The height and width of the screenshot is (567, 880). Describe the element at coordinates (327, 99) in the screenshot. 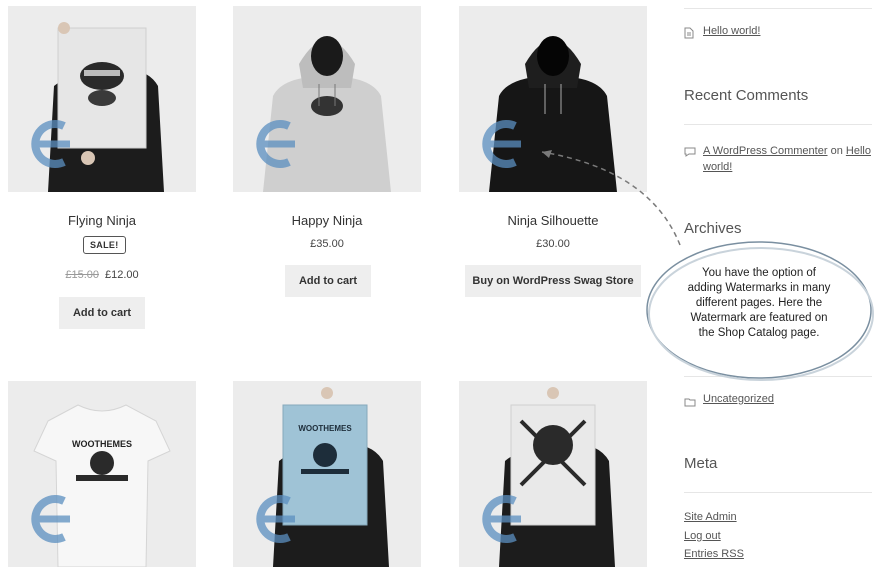

I see `product-image-happy-ninja` at that location.